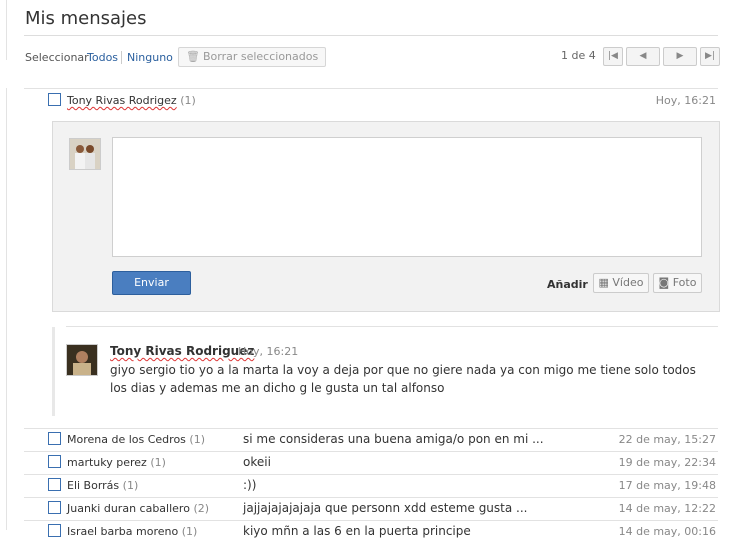 The height and width of the screenshot is (538, 739). What do you see at coordinates (102, 57) in the screenshot?
I see `select-all-link: Todos` at bounding box center [102, 57].